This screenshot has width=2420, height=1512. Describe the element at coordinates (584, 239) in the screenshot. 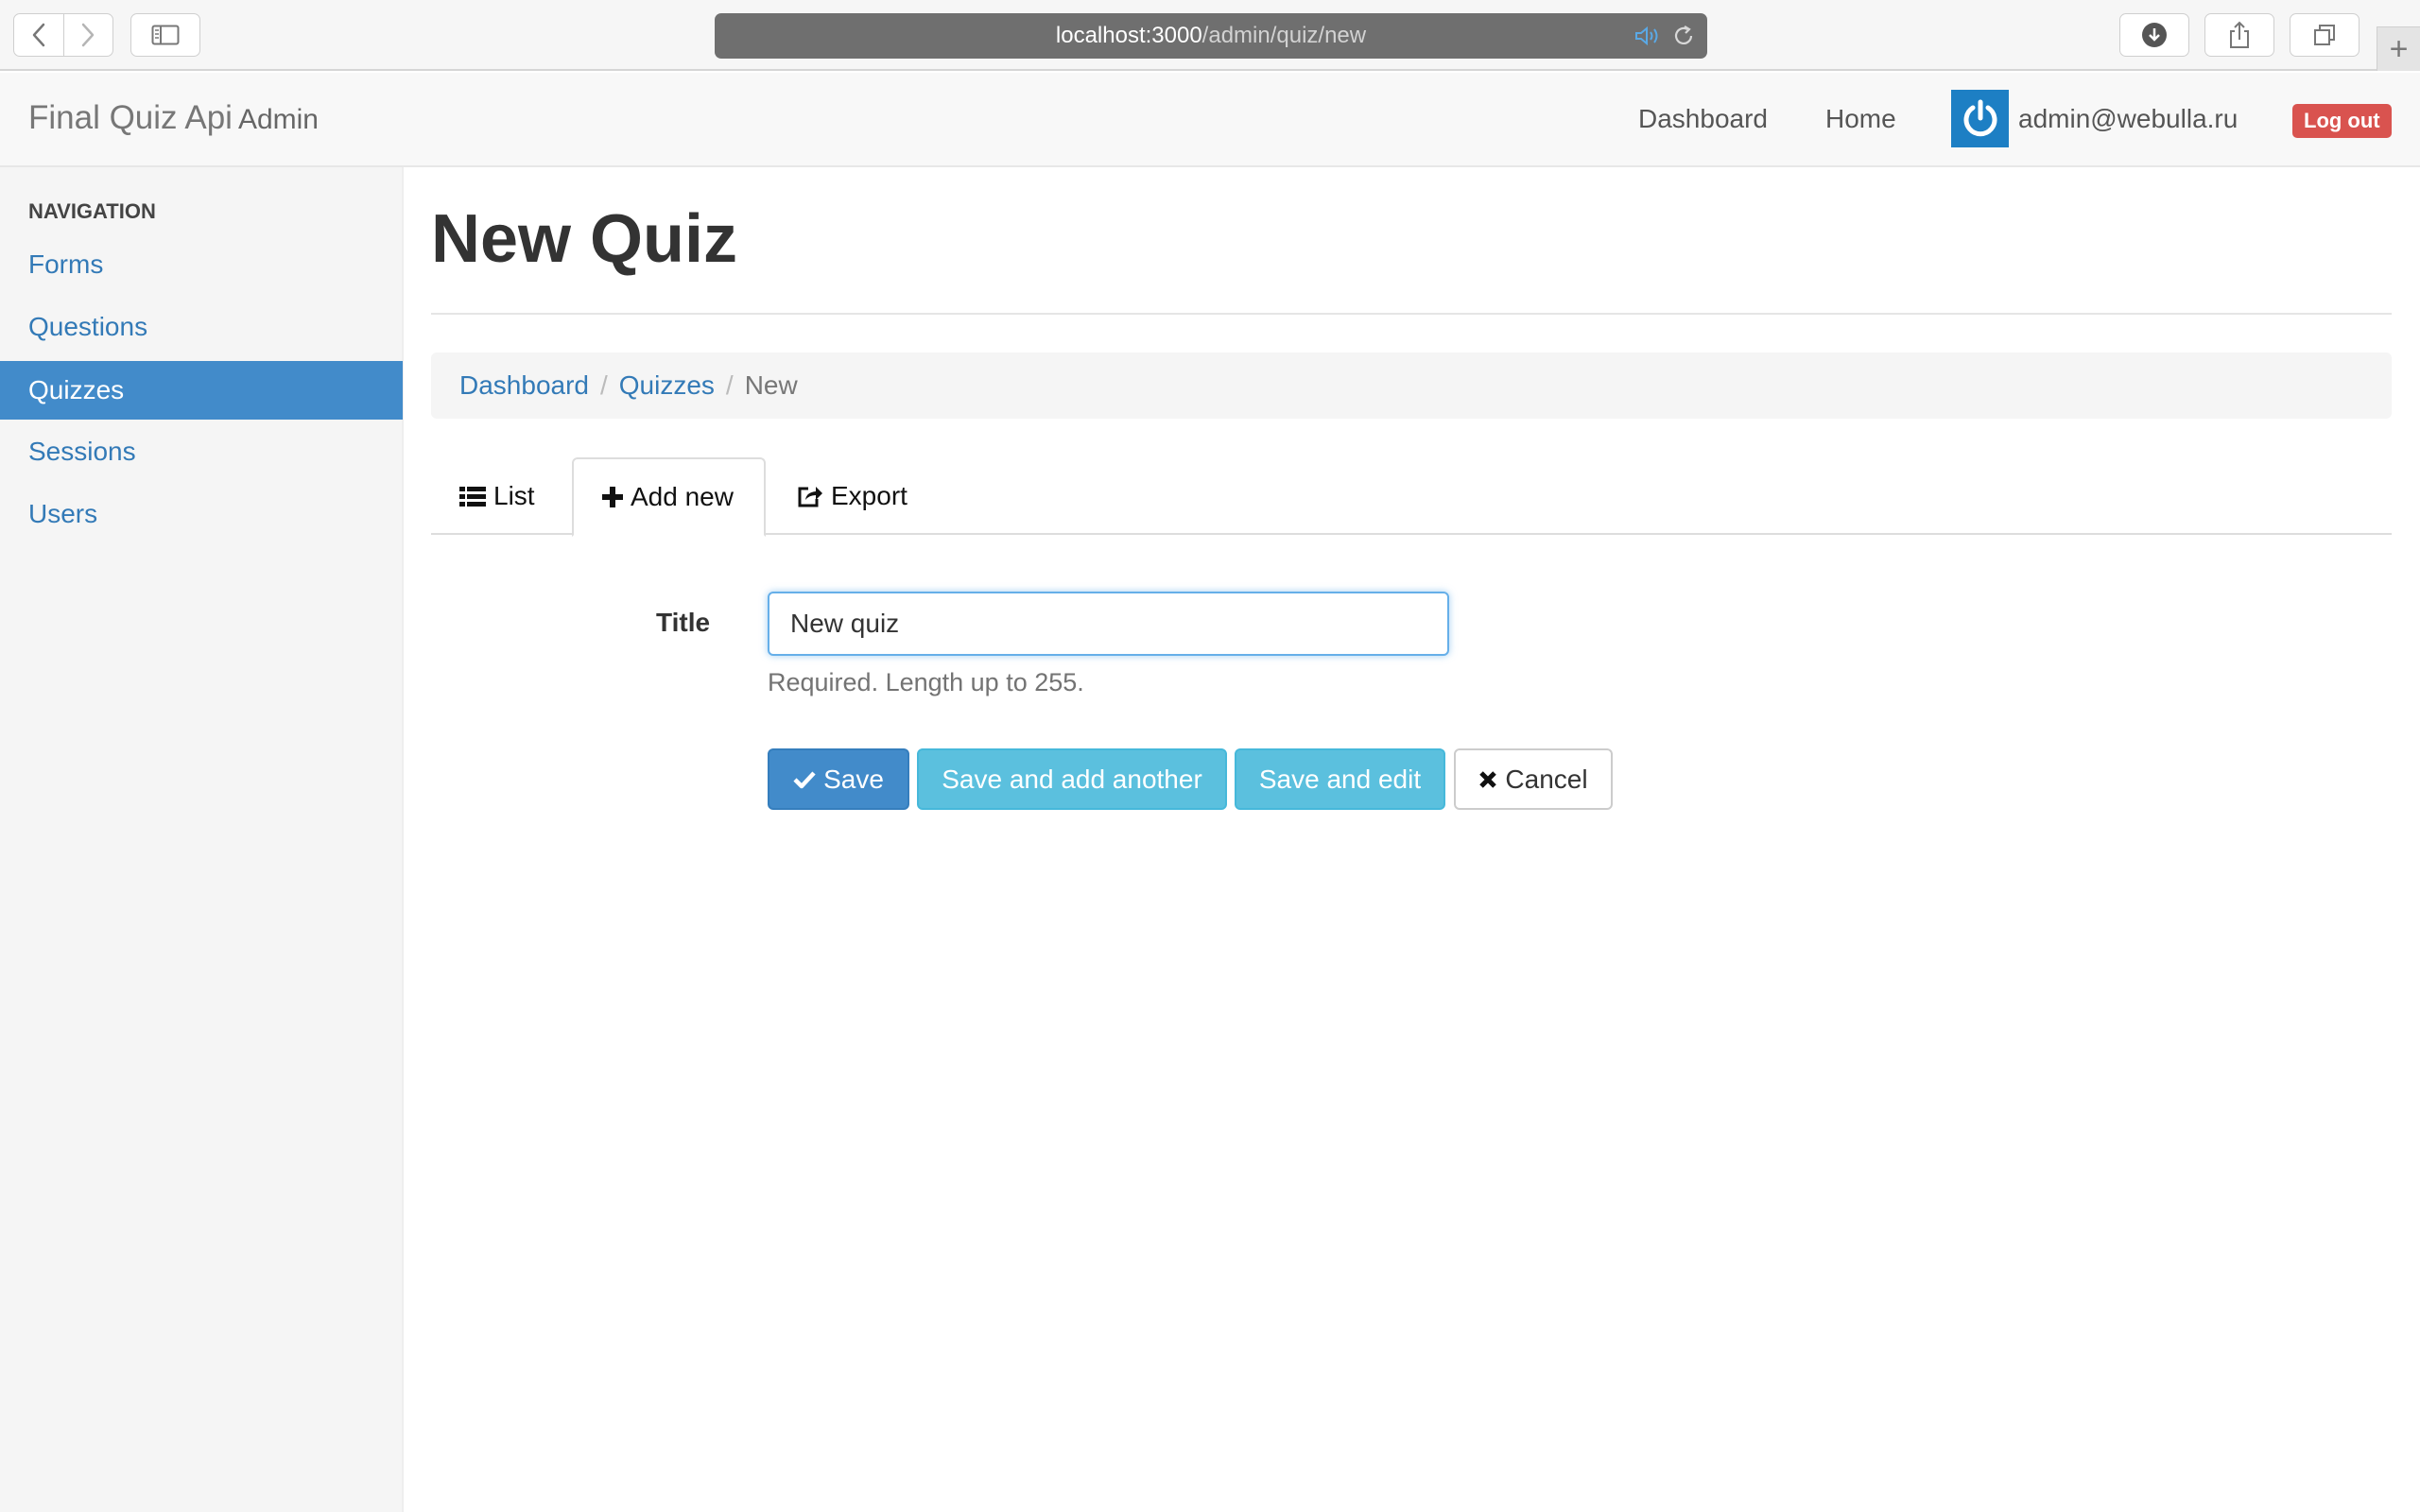

I see `page-title: New Quiz` at that location.